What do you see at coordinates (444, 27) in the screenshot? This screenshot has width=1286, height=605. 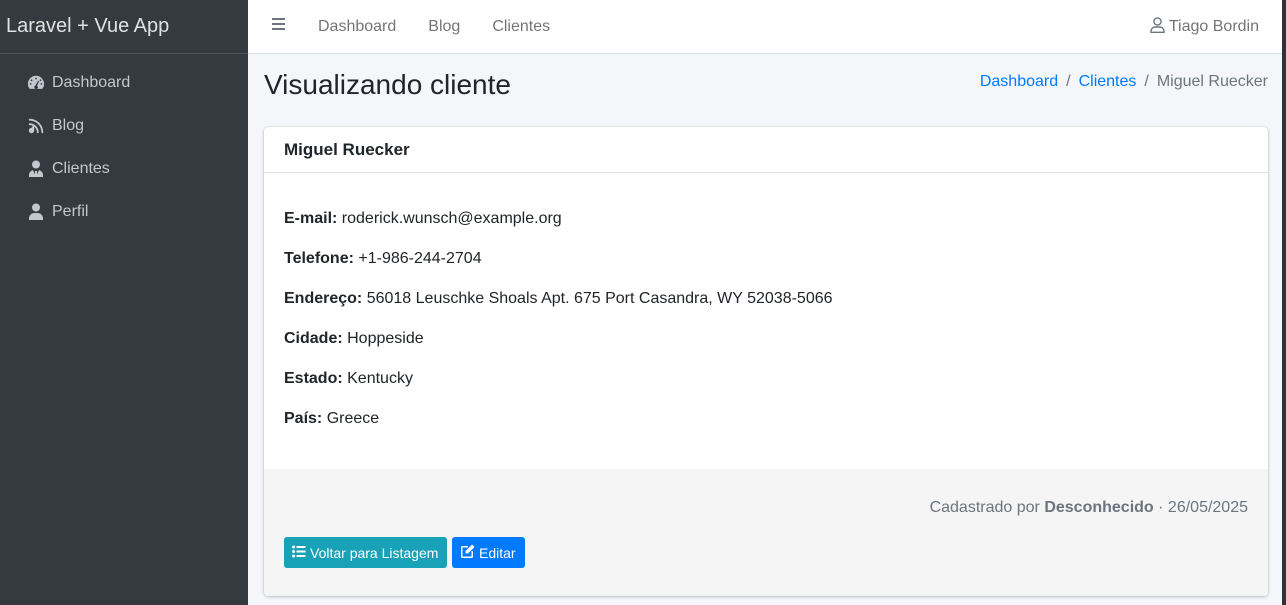 I see `topnav-link-blog: Blog` at bounding box center [444, 27].